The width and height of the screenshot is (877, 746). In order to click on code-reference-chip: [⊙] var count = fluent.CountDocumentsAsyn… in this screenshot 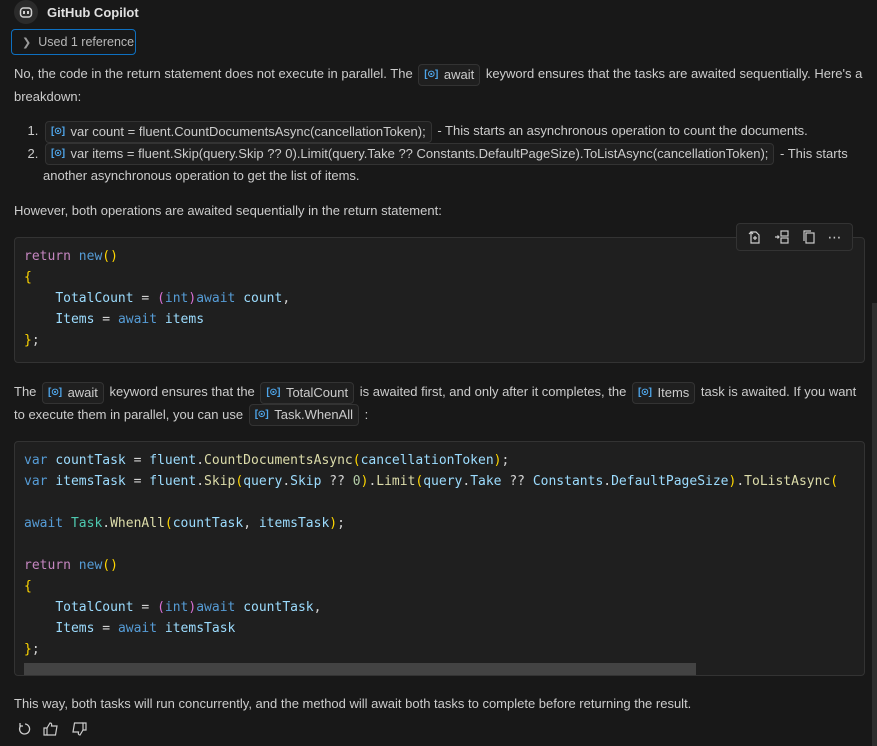, I will do `click(238, 131)`.